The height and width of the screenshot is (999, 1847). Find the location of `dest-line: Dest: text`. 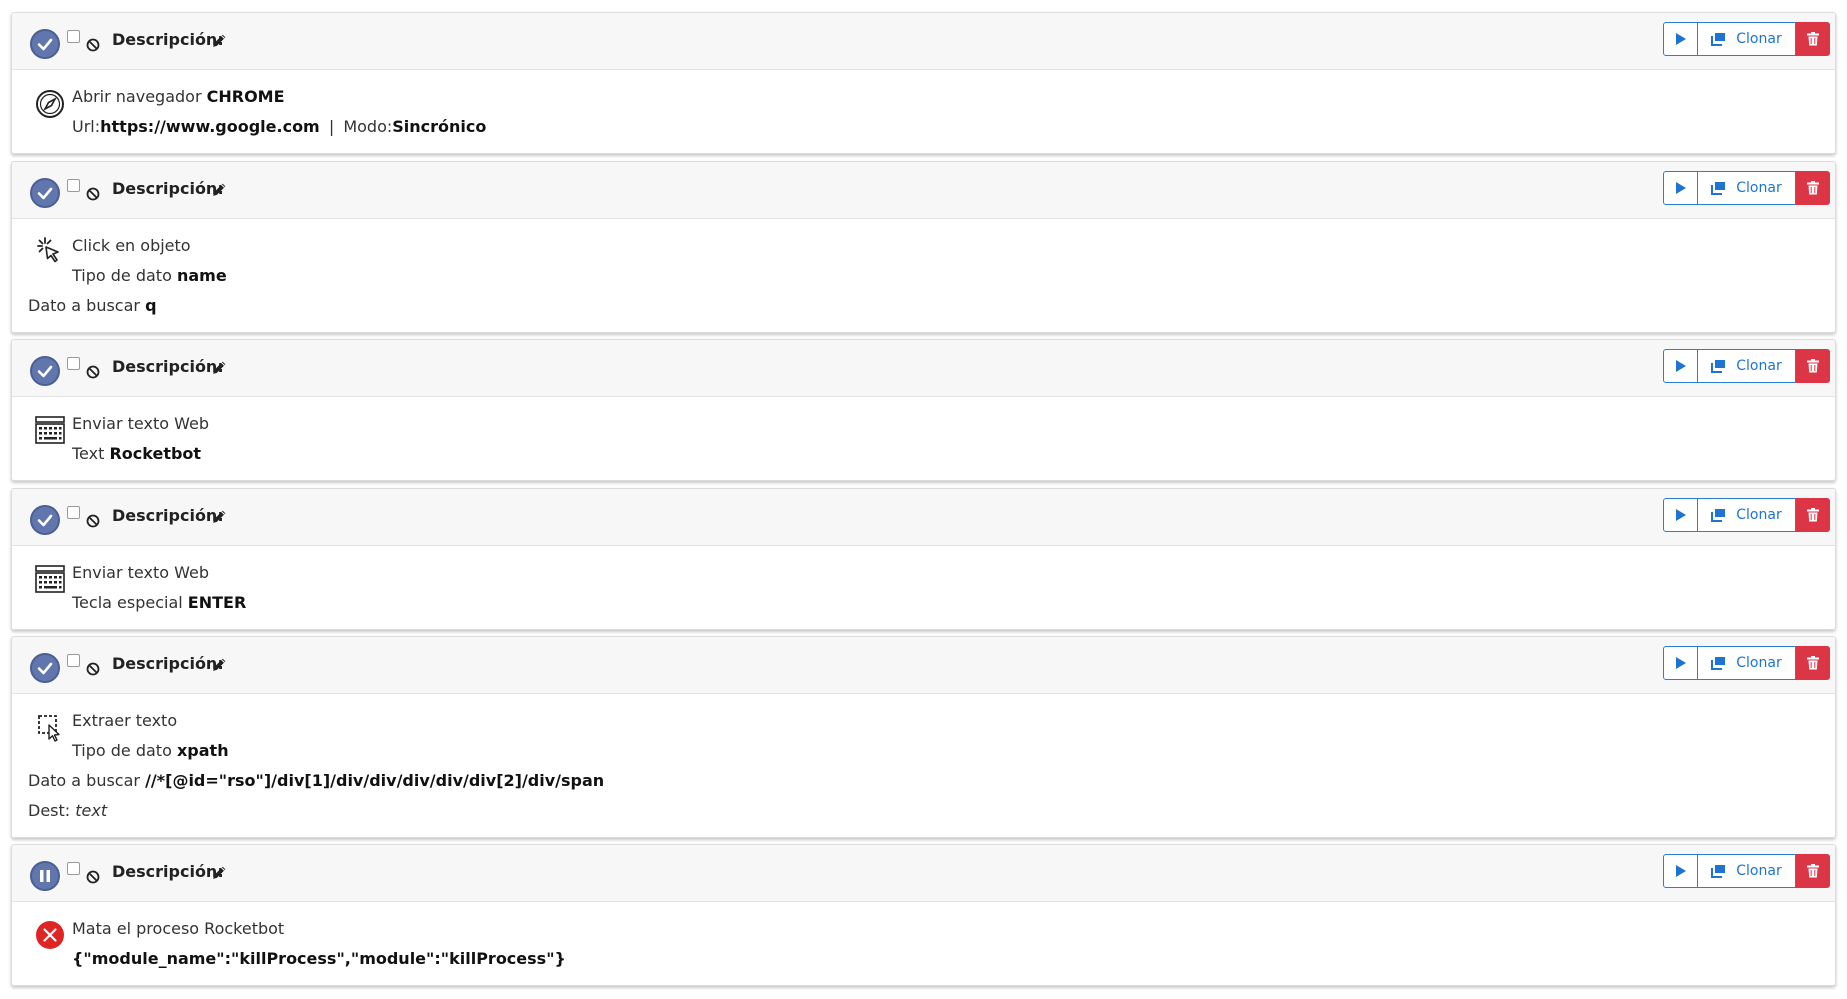

dest-line: Dest: text is located at coordinates (68, 810).